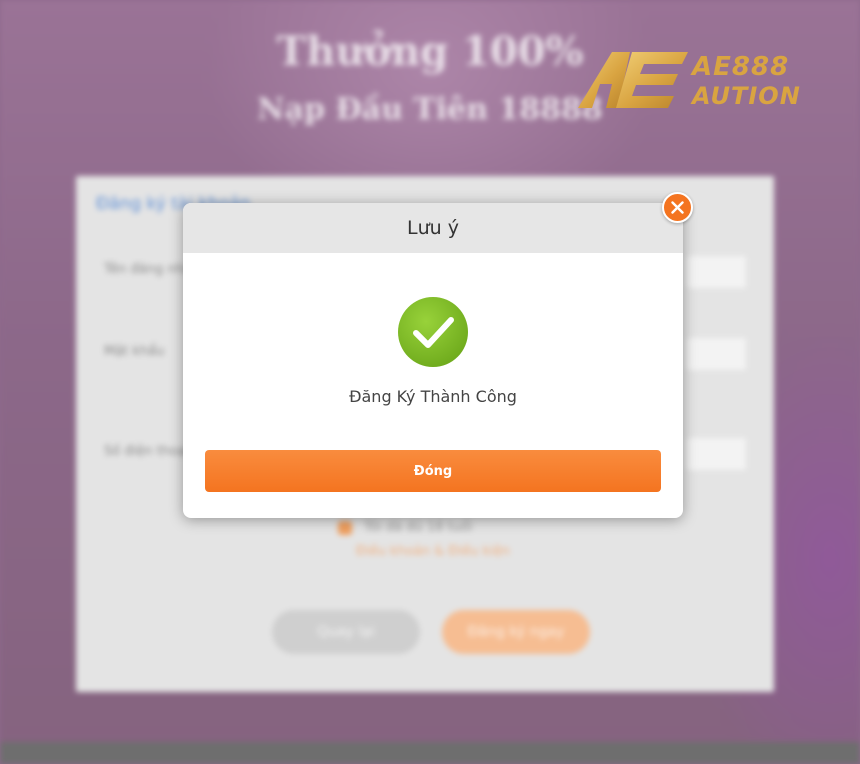  I want to click on back-button: Quay lại, so click(346, 632).